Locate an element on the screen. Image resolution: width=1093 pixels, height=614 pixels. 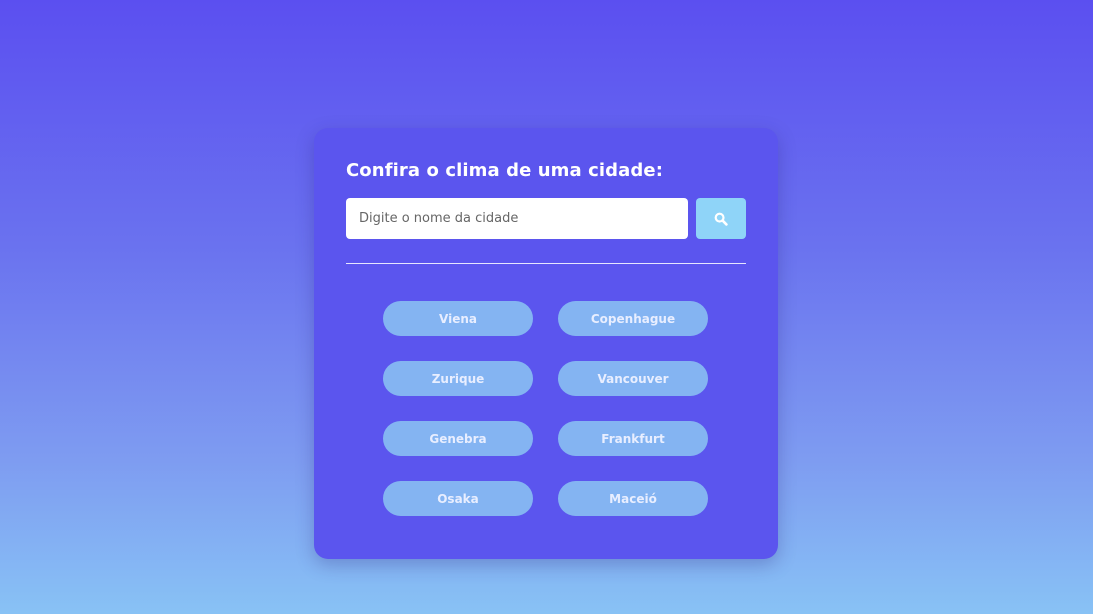
divider is located at coordinates (546, 263).